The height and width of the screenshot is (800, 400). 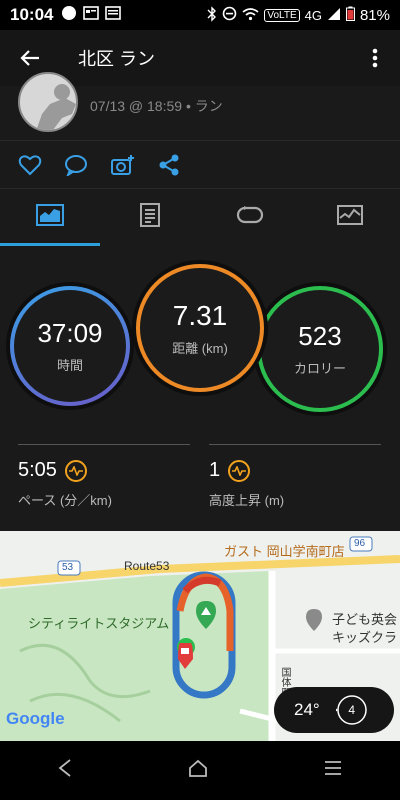 I want to click on tab-overview, so click(x=50, y=217).